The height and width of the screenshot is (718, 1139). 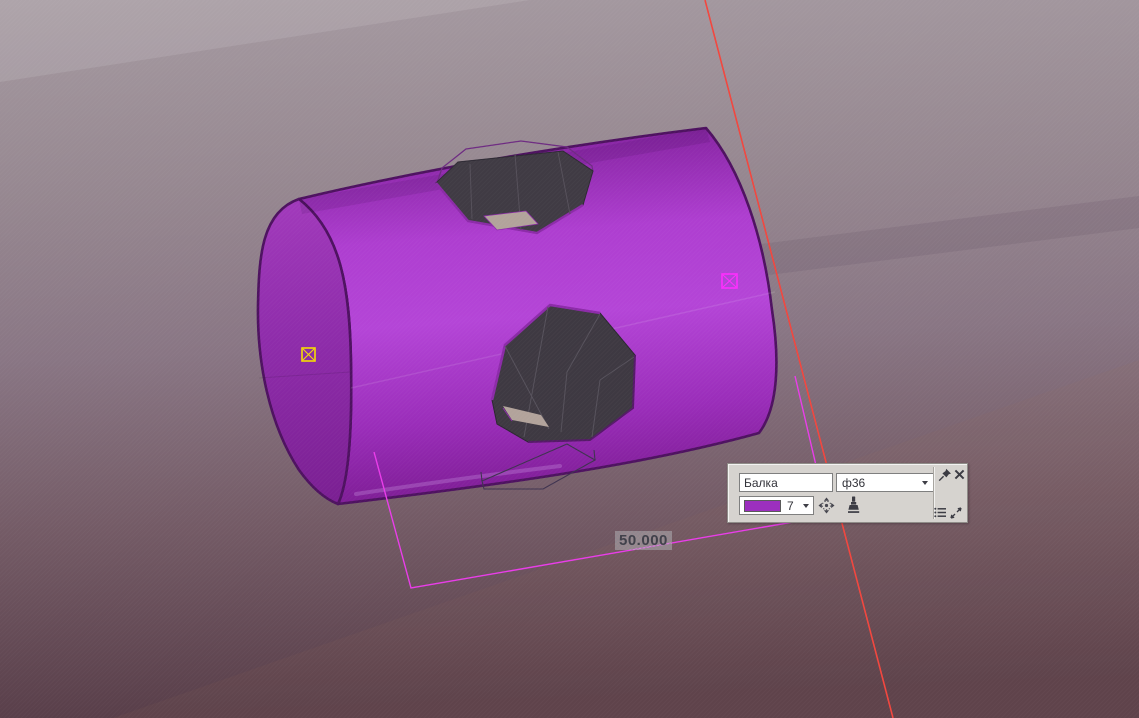 What do you see at coordinates (885, 482) in the screenshot?
I see `profile-combo: ф36` at bounding box center [885, 482].